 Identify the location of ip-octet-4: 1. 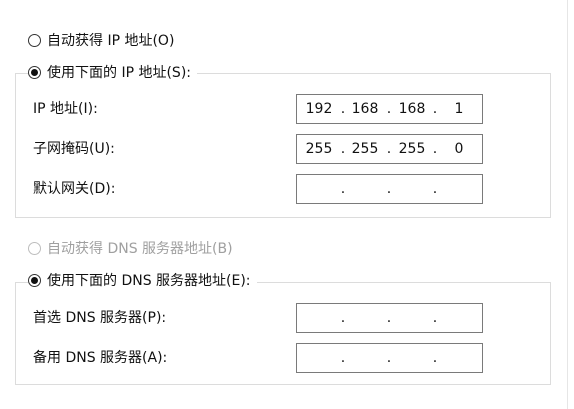
(459, 109).